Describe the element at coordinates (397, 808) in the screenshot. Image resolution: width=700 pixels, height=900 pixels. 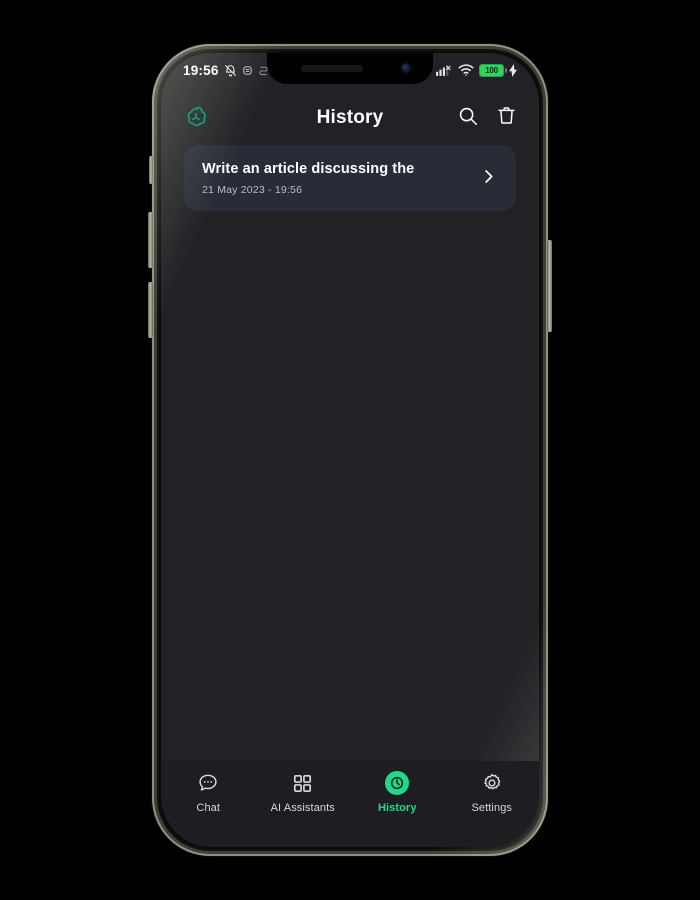
I see `tab-label-history: History` at that location.